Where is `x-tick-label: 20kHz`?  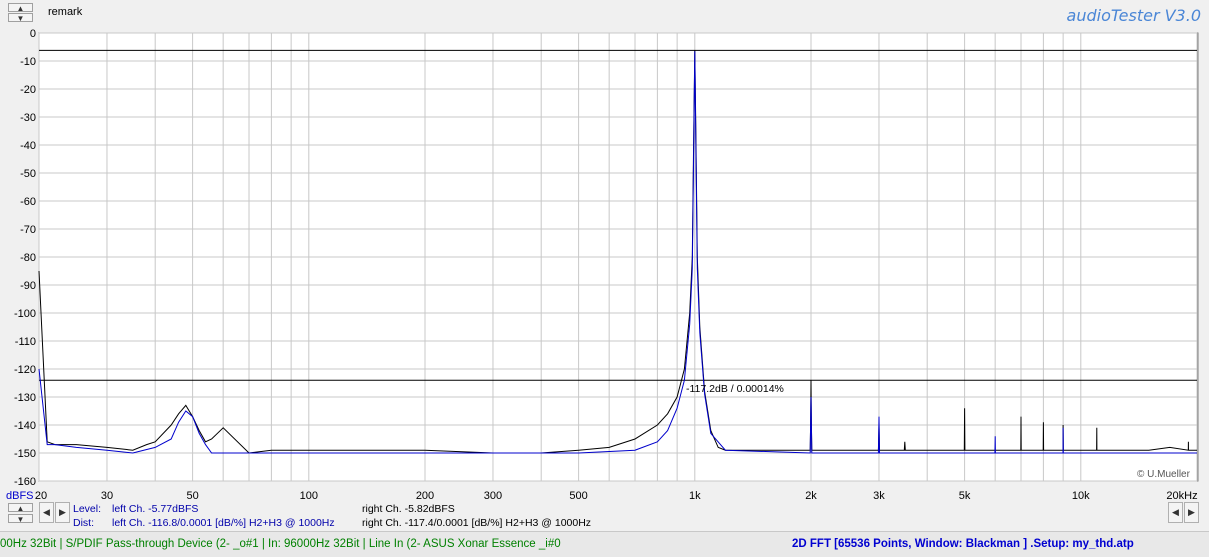 x-tick-label: 20kHz is located at coordinates (1181, 496).